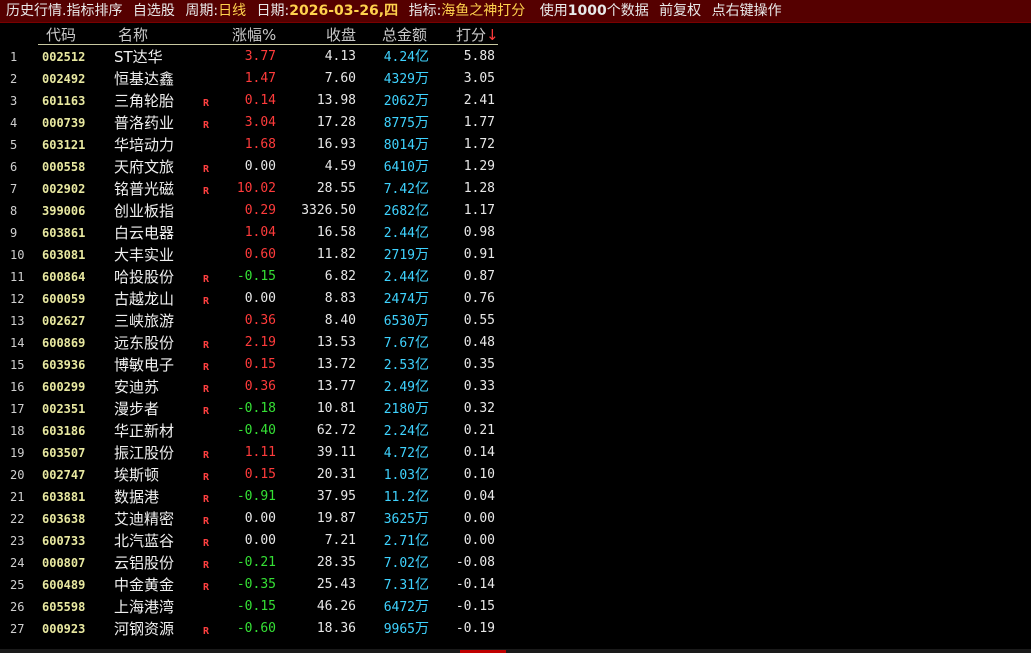 The image size is (1031, 653). I want to click on row-index: 3, so click(14, 101).